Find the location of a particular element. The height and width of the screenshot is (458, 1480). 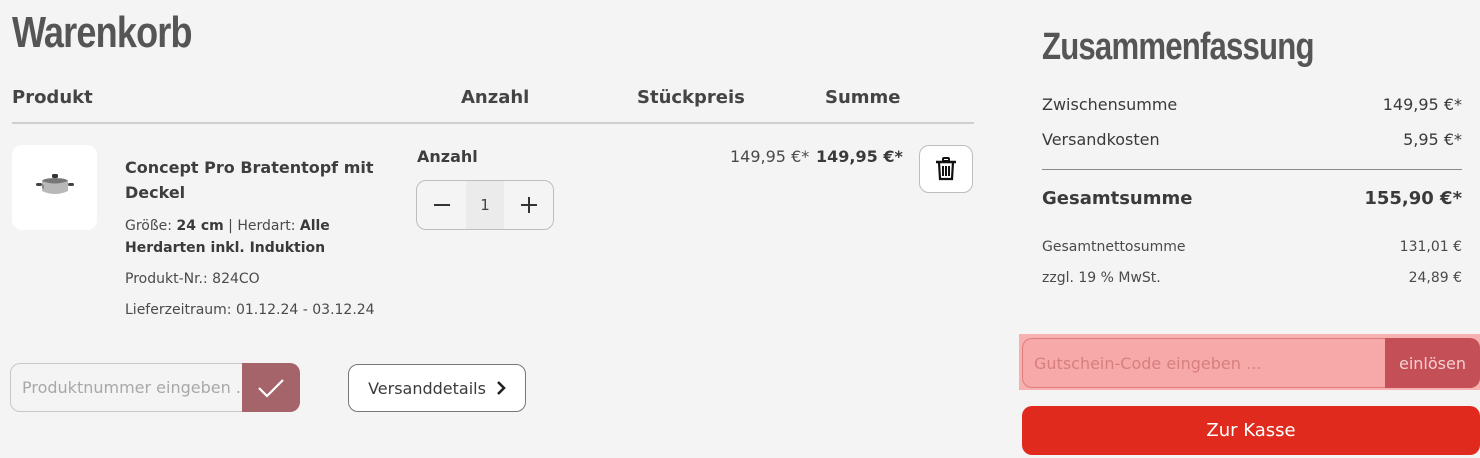

shipping-costs-label: Versandkosten is located at coordinates (1101, 139).